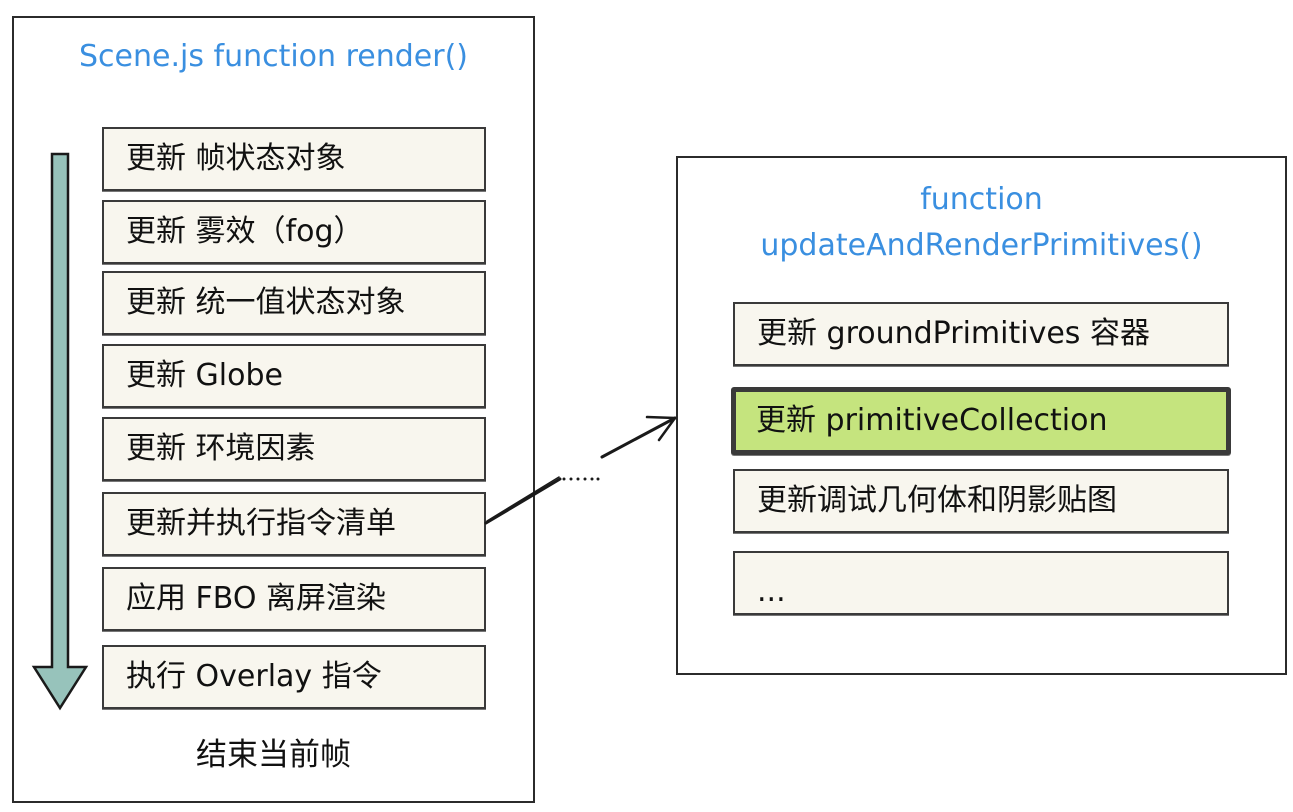  What do you see at coordinates (638, 437) in the screenshot?
I see `connector-arrow-icon` at bounding box center [638, 437].